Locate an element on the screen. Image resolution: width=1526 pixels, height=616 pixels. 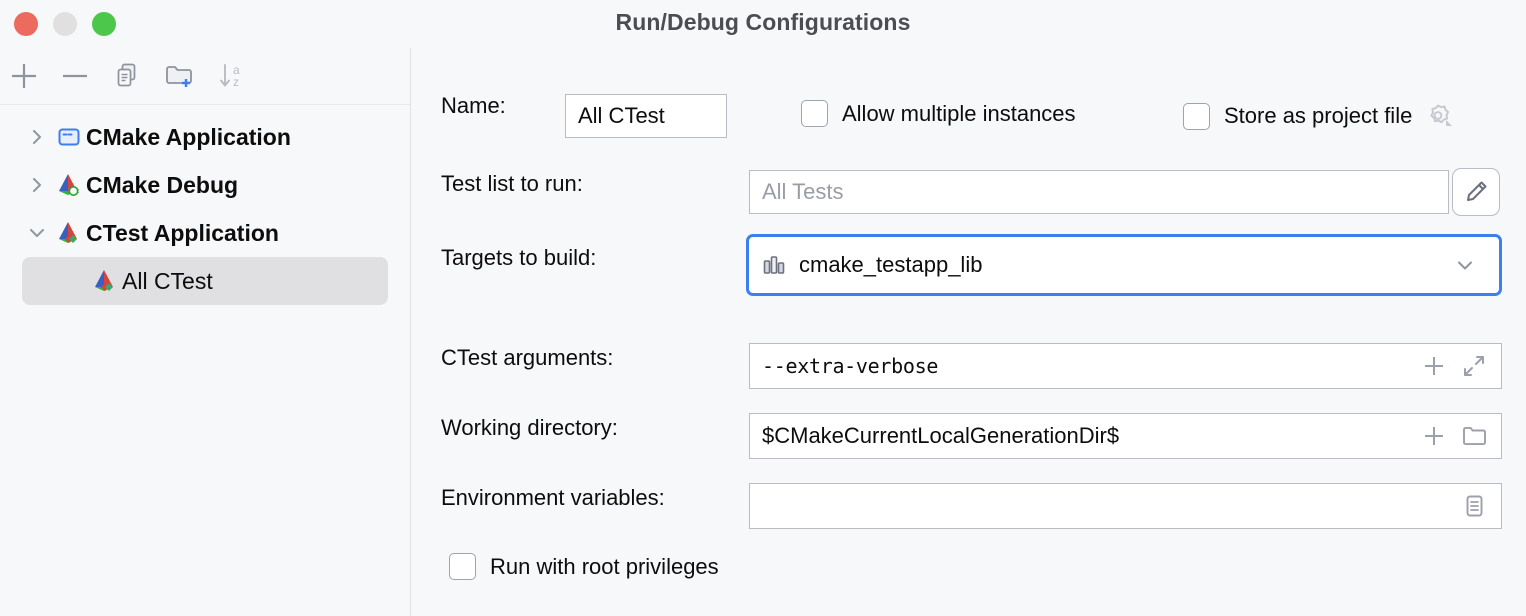
ctest-arguments-label: CTest arguments: is located at coordinates (527, 357).